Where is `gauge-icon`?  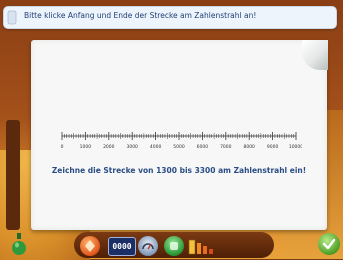
gauge-icon is located at coordinates (148, 246).